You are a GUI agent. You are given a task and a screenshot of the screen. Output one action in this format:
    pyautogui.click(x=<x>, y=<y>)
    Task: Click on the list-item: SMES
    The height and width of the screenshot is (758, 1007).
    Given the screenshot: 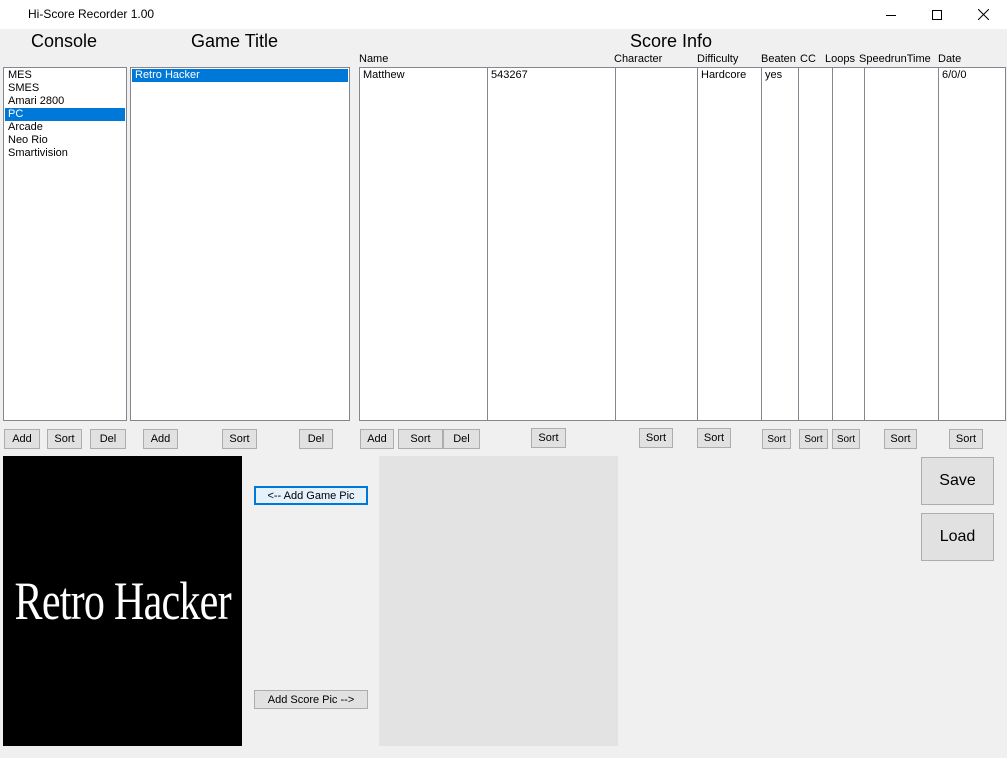 What is the action you would take?
    pyautogui.click(x=65, y=88)
    